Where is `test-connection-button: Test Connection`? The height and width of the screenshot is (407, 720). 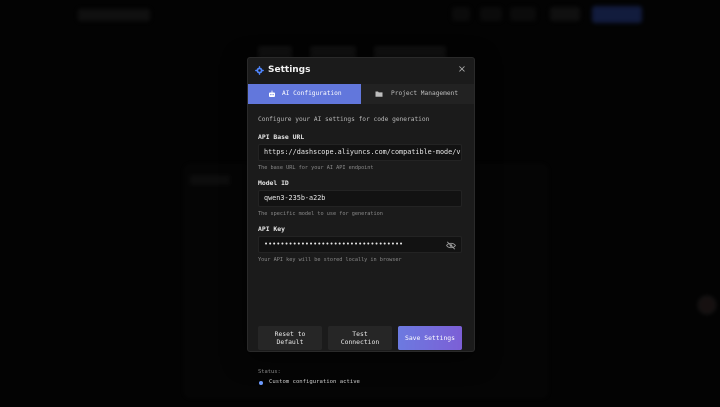 test-connection-button: Test Connection is located at coordinates (360, 338).